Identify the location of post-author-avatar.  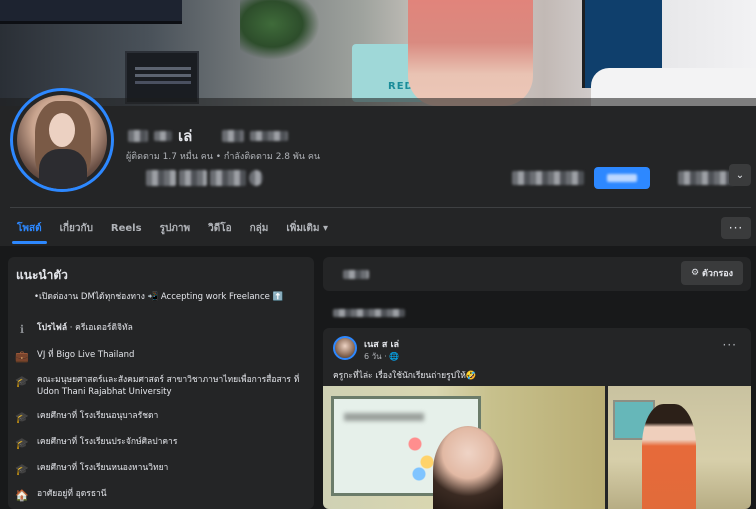
(345, 348).